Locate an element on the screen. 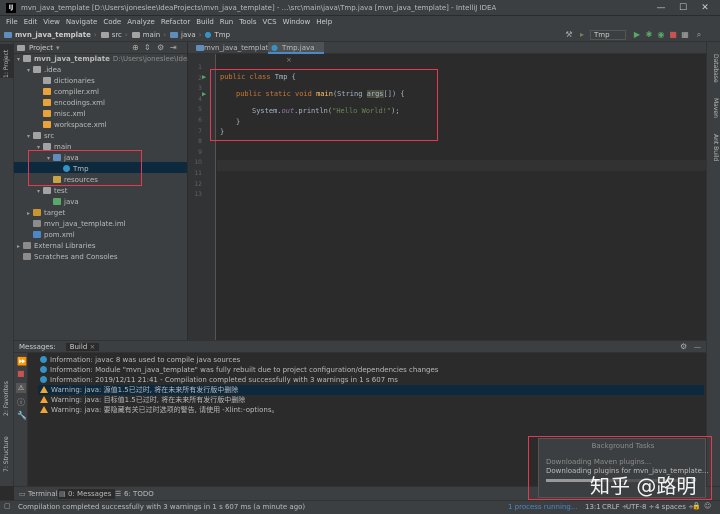  menu-navigate: Navigate is located at coordinates (81, 22).